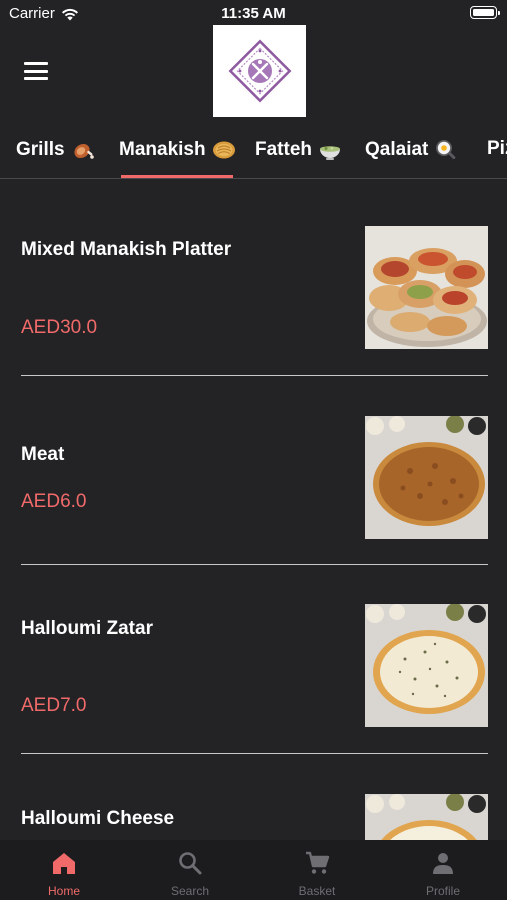  I want to click on status-bar: Carrier 11:35 AM, so click(253, 13).